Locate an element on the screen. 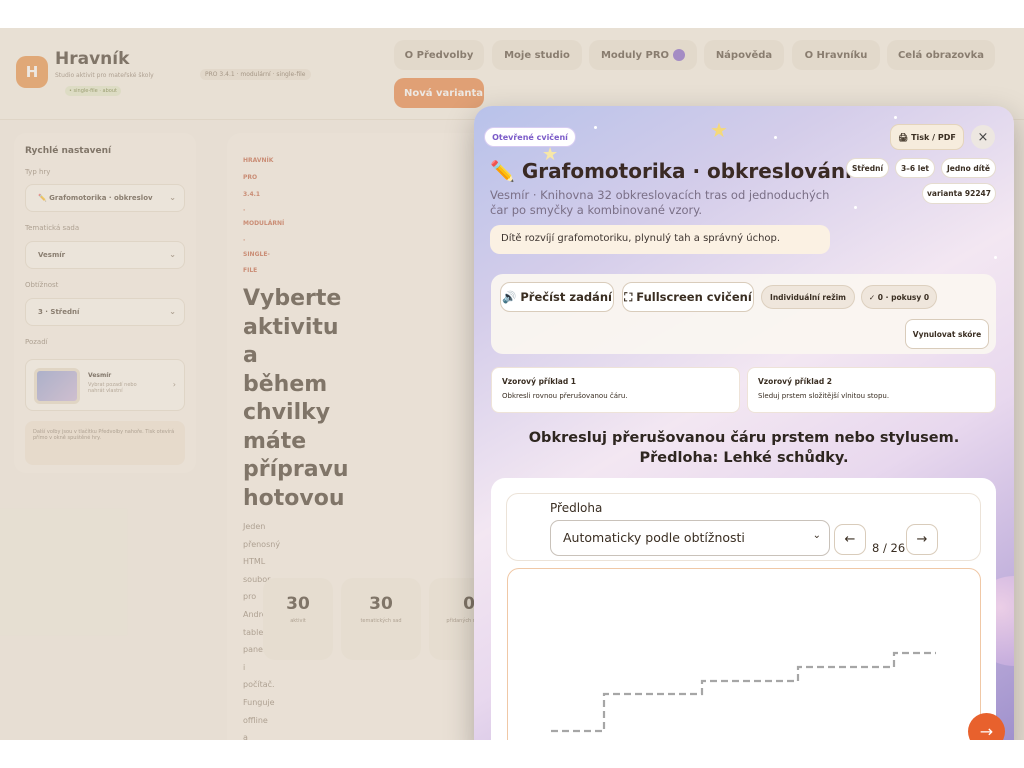 Image resolution: width=1024 pixels, height=768 pixels. close-icon: × is located at coordinates (983, 137).